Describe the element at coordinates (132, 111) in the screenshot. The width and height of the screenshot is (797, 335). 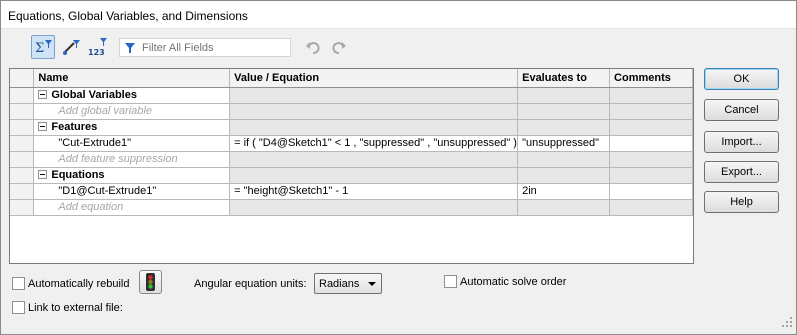
I see `add-global-variable-cell: Add global variable` at that location.